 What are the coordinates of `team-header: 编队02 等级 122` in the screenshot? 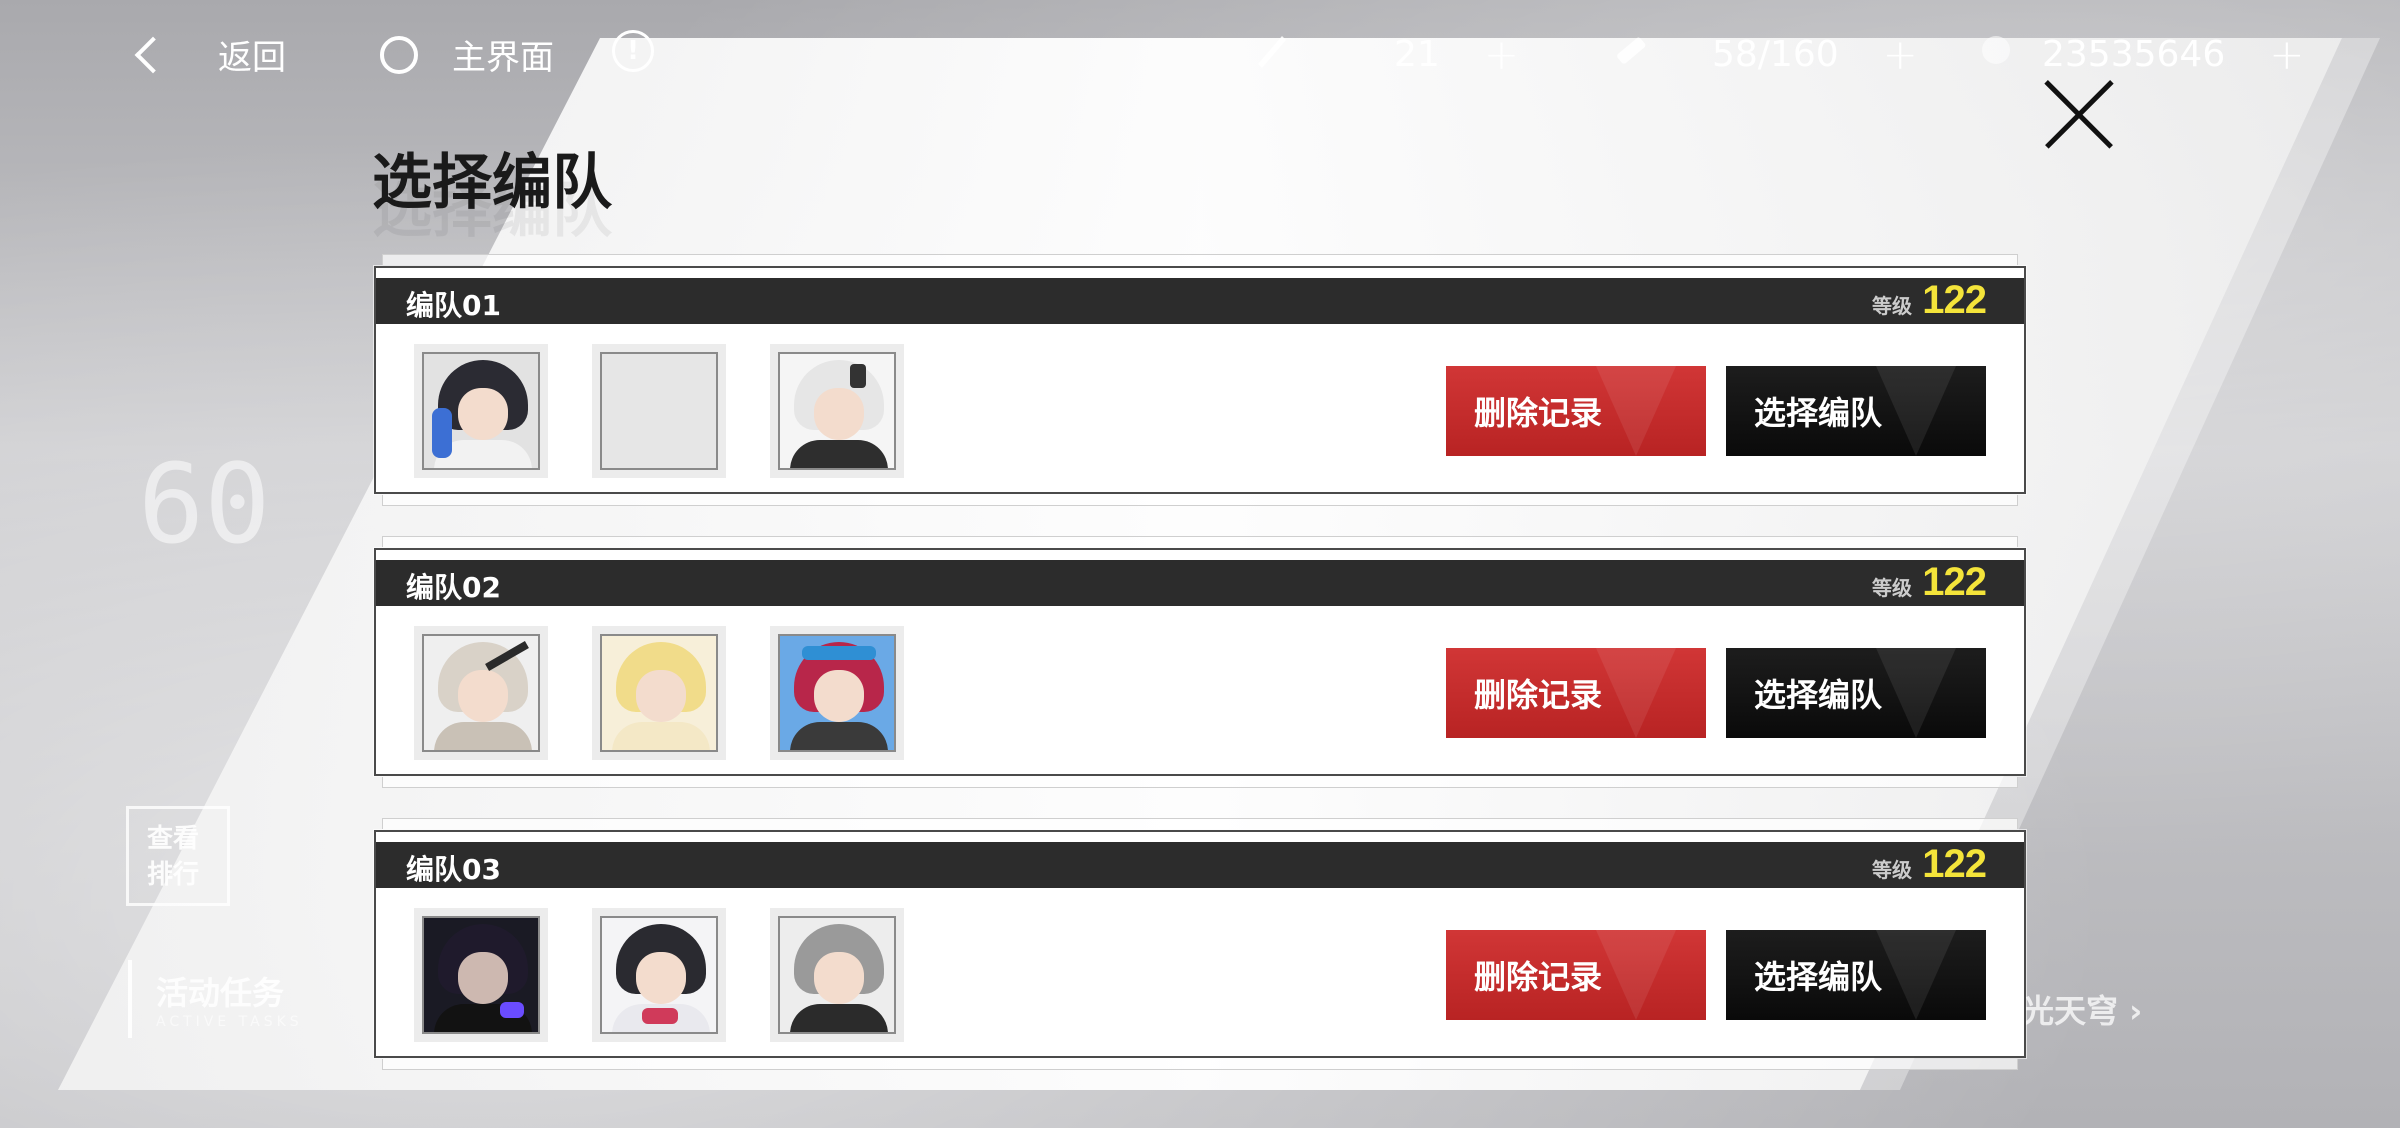 It's located at (1200, 583).